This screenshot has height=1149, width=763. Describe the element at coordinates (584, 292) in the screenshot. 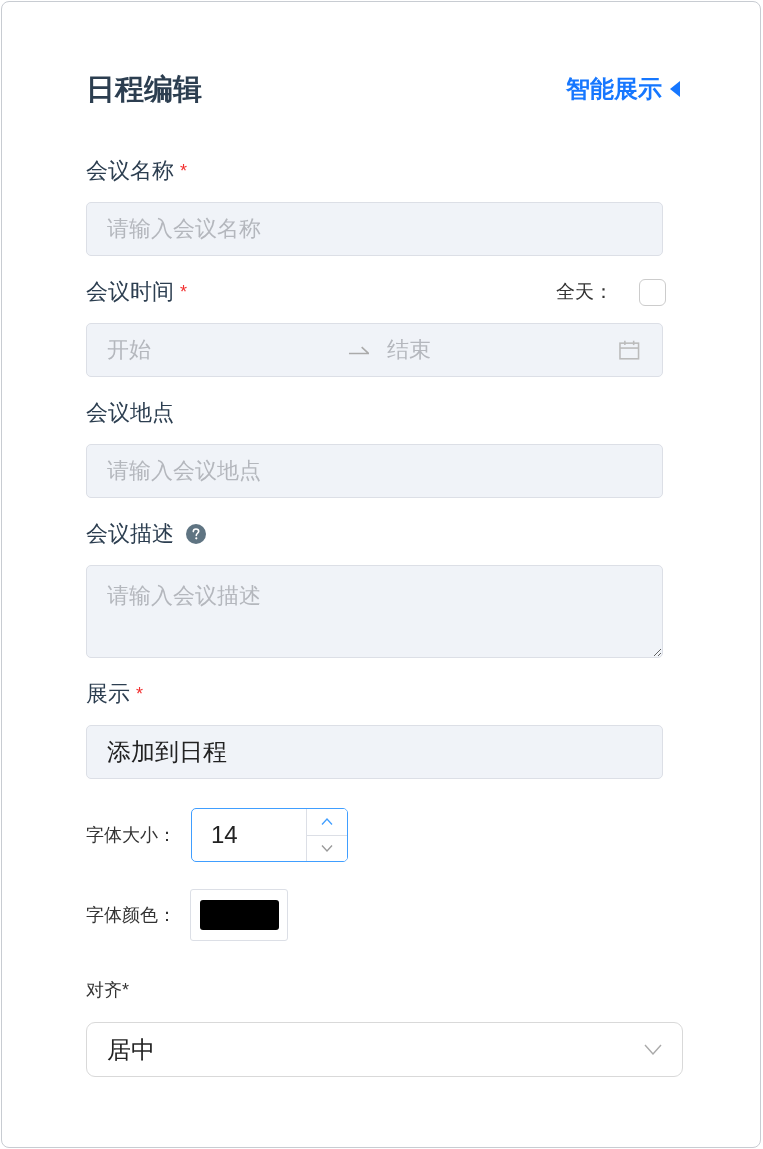

I see `all-day-label: 全天：` at that location.